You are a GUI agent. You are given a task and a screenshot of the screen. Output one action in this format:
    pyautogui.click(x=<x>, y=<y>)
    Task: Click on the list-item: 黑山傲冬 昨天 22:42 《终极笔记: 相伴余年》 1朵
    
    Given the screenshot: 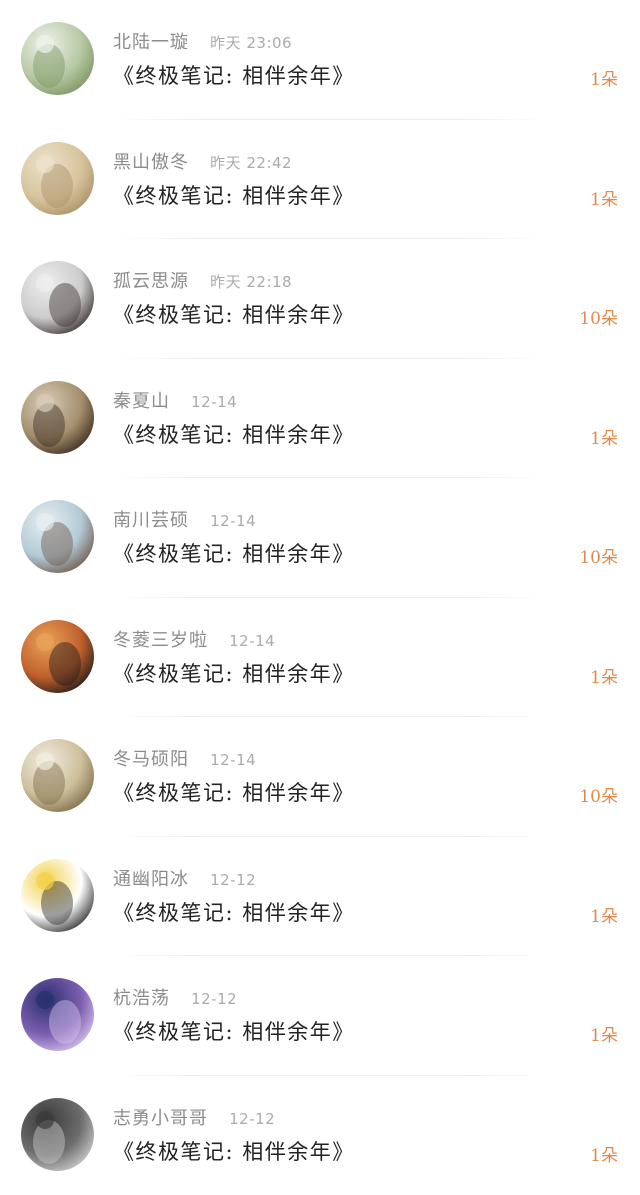 What is the action you would take?
    pyautogui.click(x=320, y=180)
    